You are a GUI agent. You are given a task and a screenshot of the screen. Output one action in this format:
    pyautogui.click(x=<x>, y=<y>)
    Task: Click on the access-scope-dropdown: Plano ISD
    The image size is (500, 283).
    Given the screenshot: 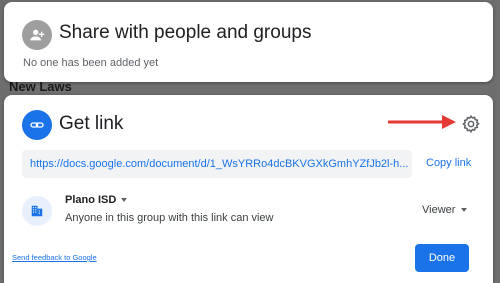 What is the action you would take?
    pyautogui.click(x=96, y=200)
    